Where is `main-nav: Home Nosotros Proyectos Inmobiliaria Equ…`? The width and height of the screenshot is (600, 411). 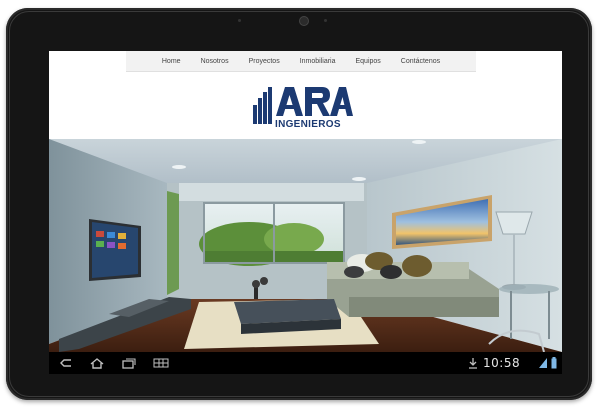 main-nav: Home Nosotros Proyectos Inmobiliaria Equ… is located at coordinates (301, 61).